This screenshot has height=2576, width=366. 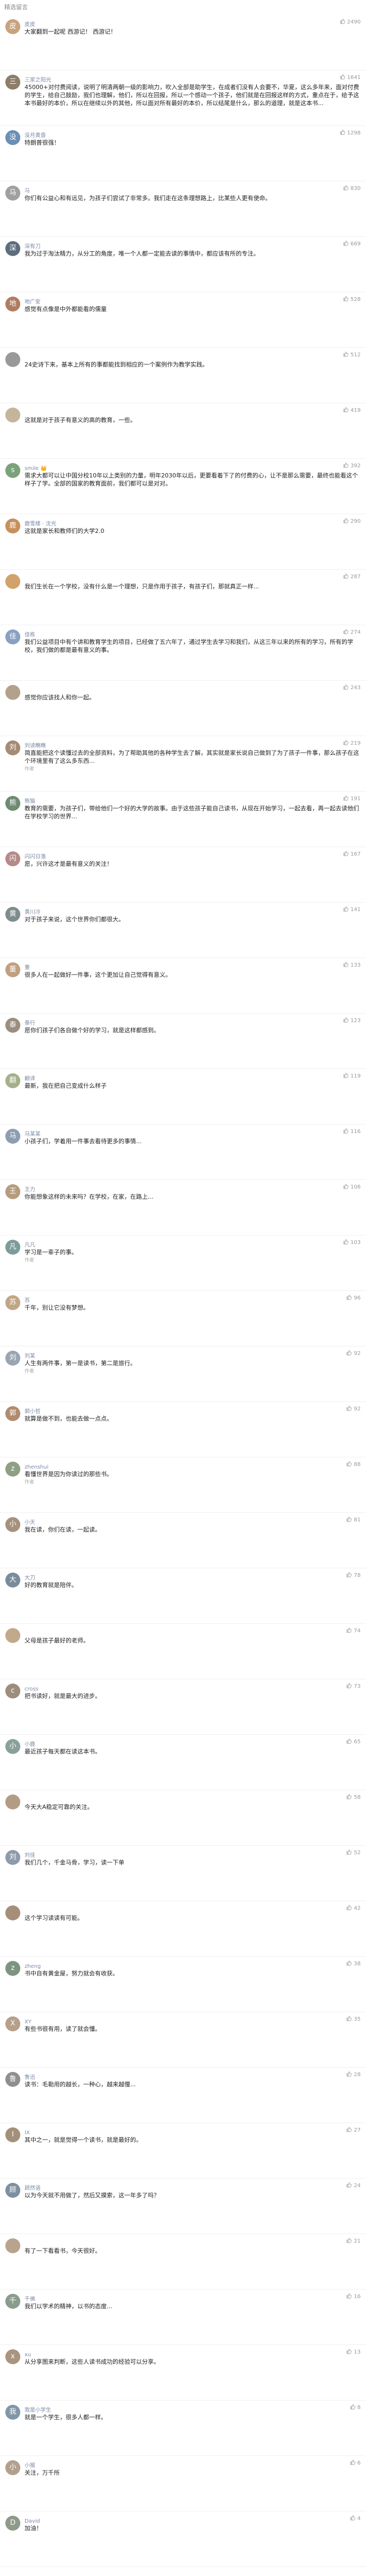 I want to click on comment-header: xu 13, so click(x=194, y=2353).